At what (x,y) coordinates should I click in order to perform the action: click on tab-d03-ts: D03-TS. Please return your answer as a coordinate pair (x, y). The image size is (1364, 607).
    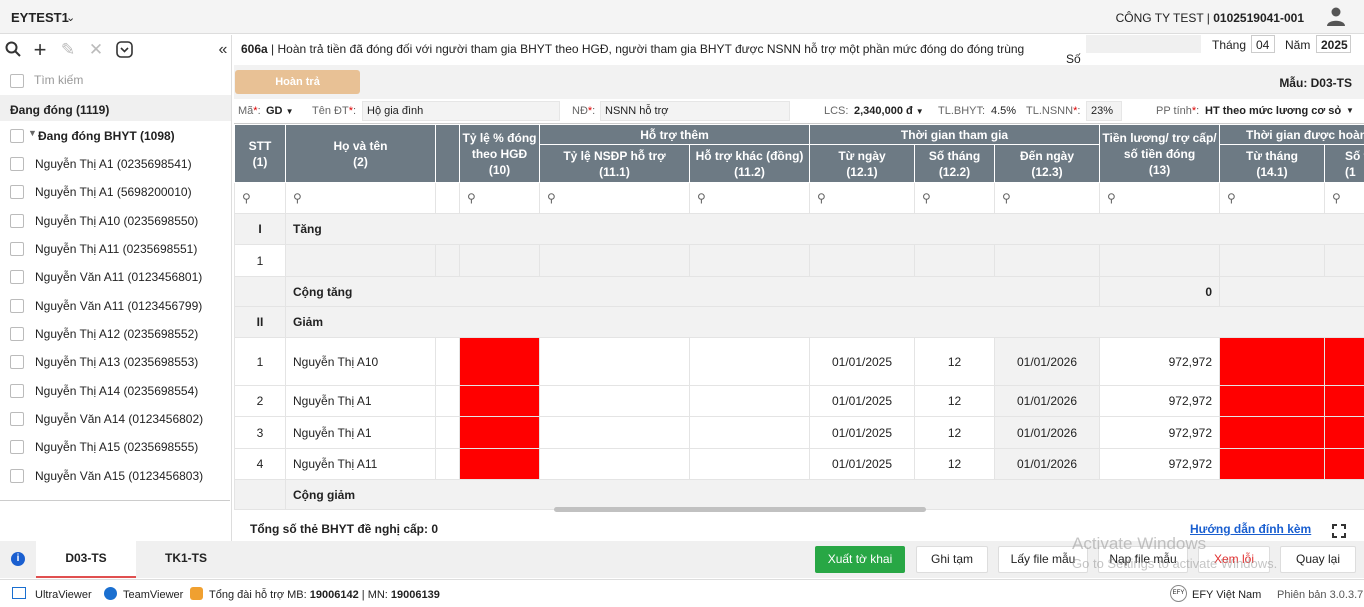
    Looking at the image, I should click on (86, 559).